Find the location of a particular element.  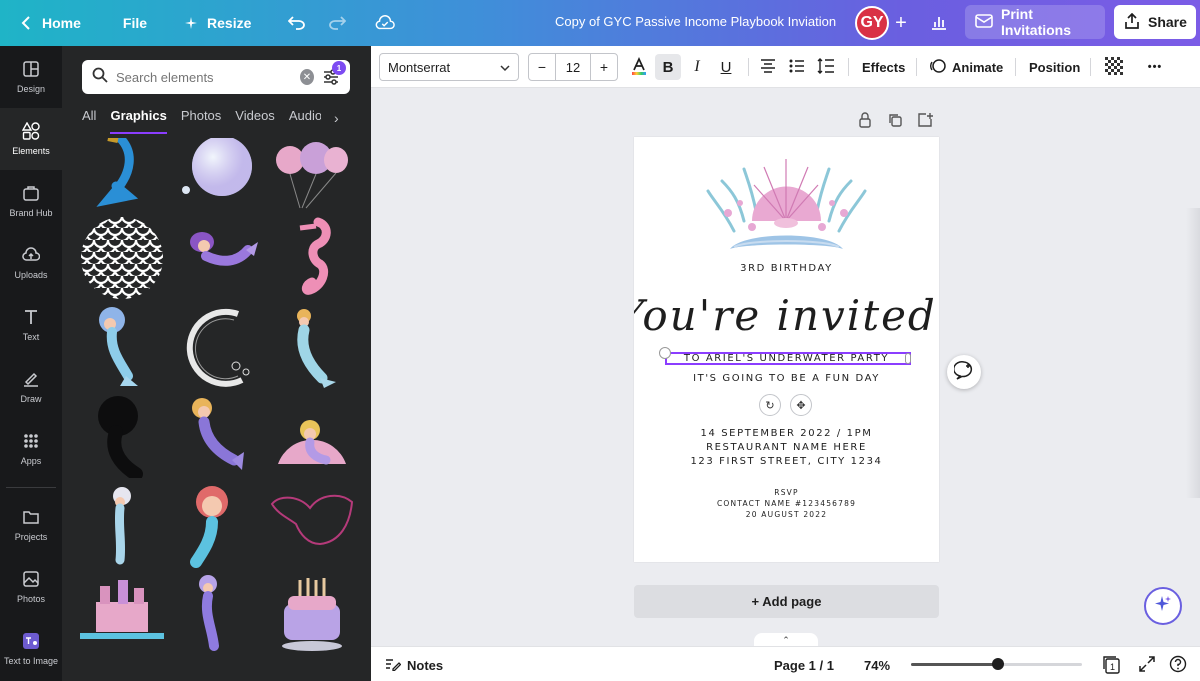

rail-item-photos: Photos is located at coordinates (31, 587).